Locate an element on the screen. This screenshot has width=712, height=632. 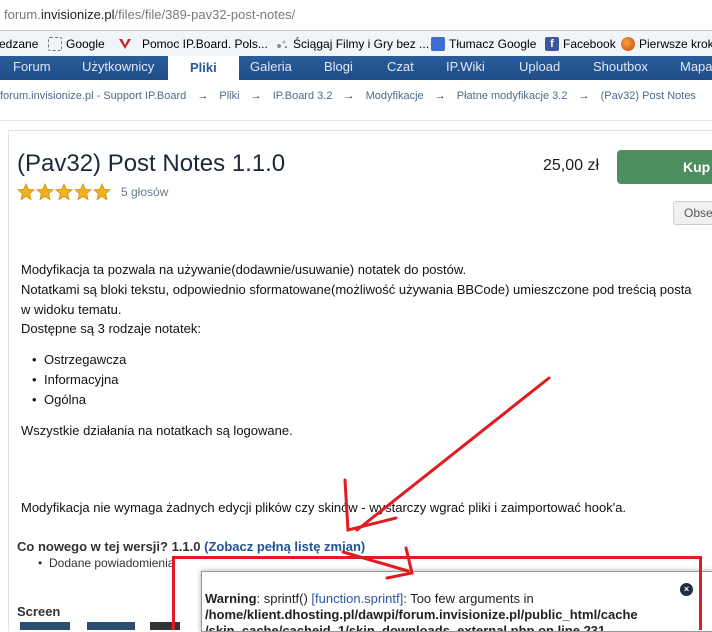
tab-chat: Czat is located at coordinates (400, 67).